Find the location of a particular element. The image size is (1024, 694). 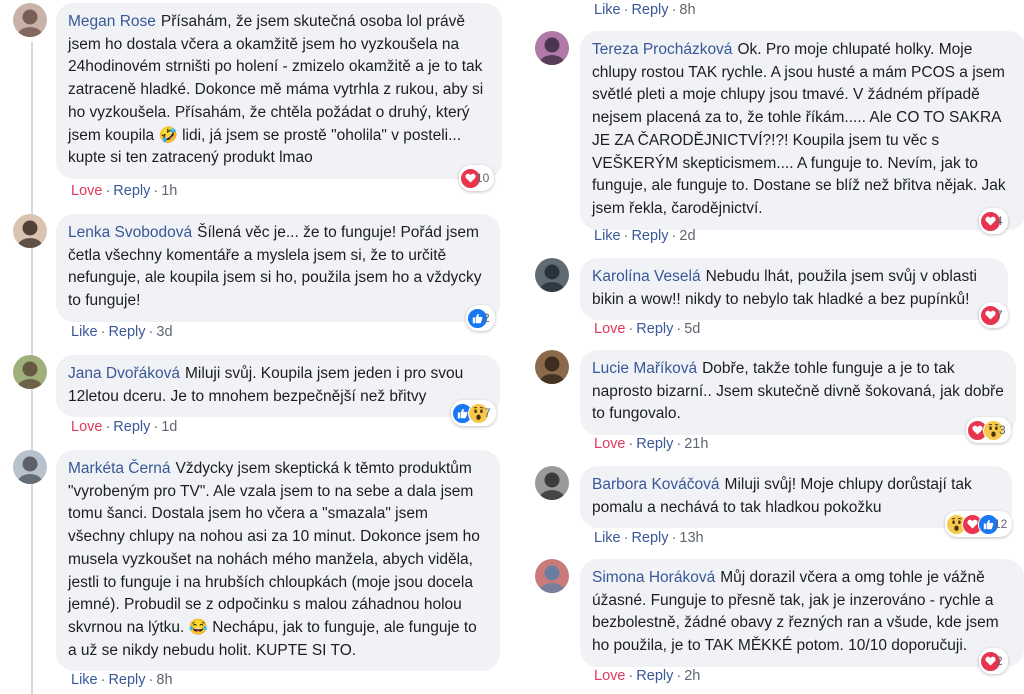

commenter-name: Jana Dvořáková is located at coordinates (124, 373).